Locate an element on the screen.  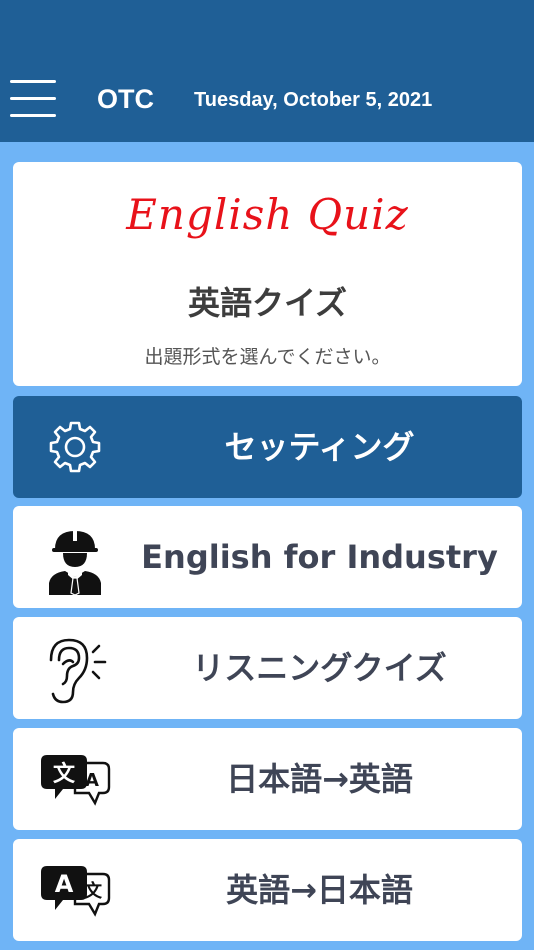
listening-quiz-label: リスニングクイズ is located at coordinates (319, 668).